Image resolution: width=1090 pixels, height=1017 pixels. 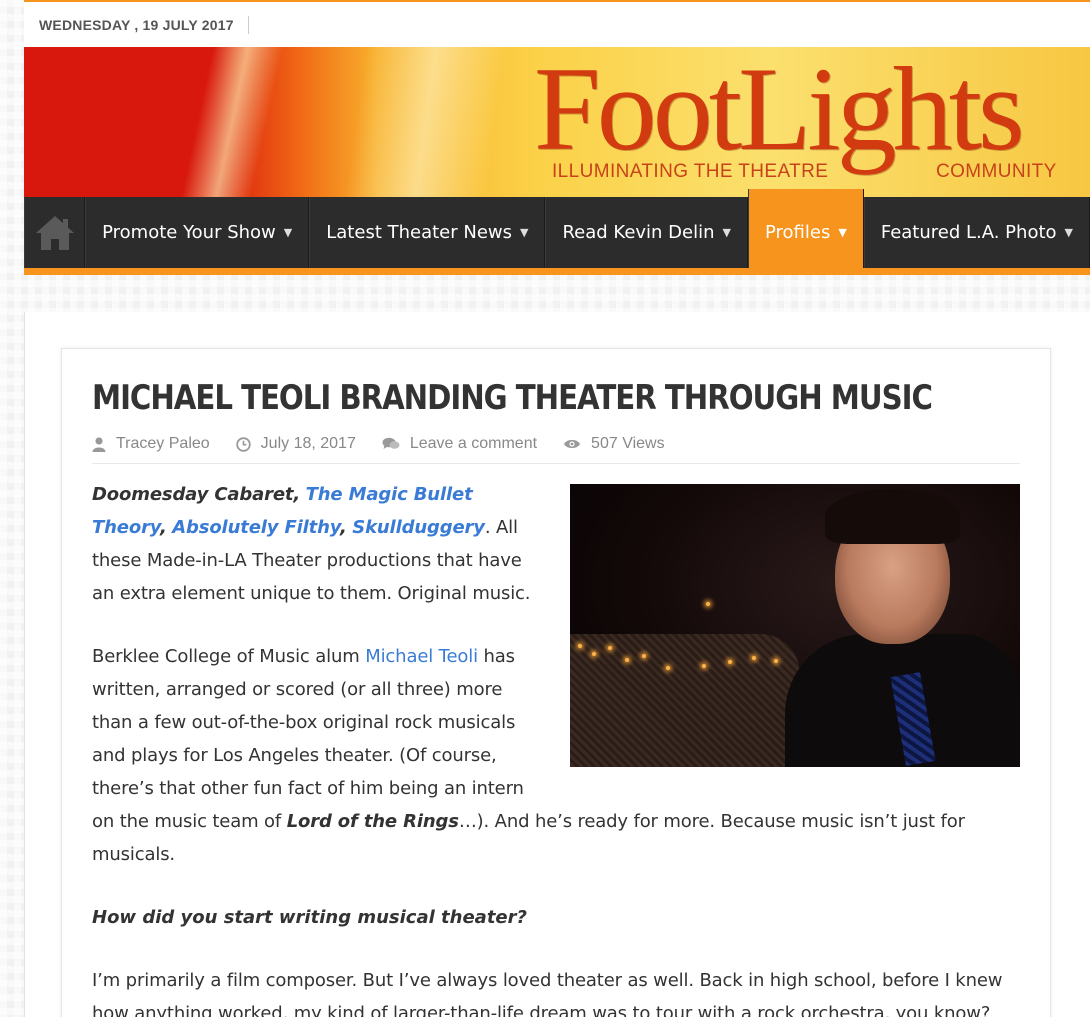 I want to click on home-icon, so click(x=54, y=232).